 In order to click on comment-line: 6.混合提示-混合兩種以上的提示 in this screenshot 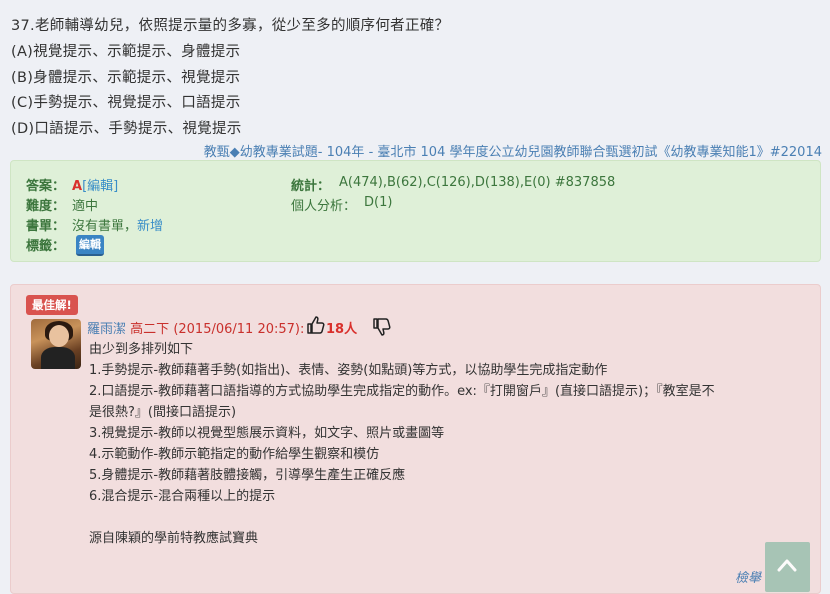, I will do `click(182, 496)`.